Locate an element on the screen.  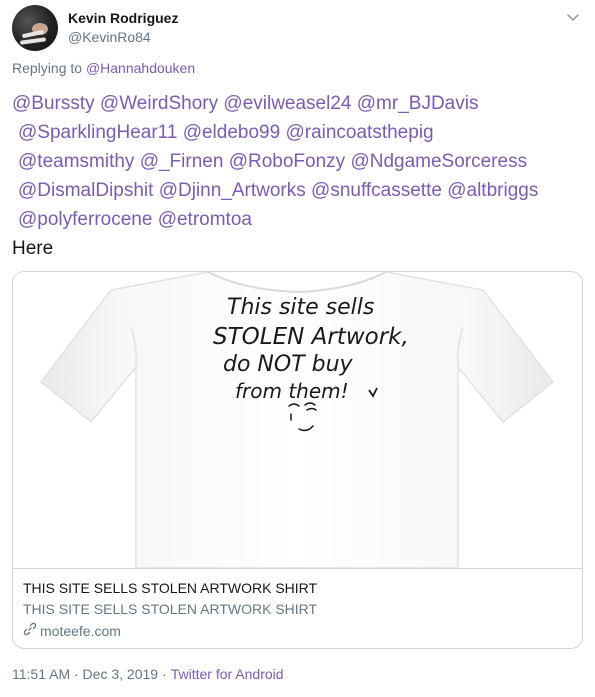
mention-link: @eldebo99 is located at coordinates (231, 132).